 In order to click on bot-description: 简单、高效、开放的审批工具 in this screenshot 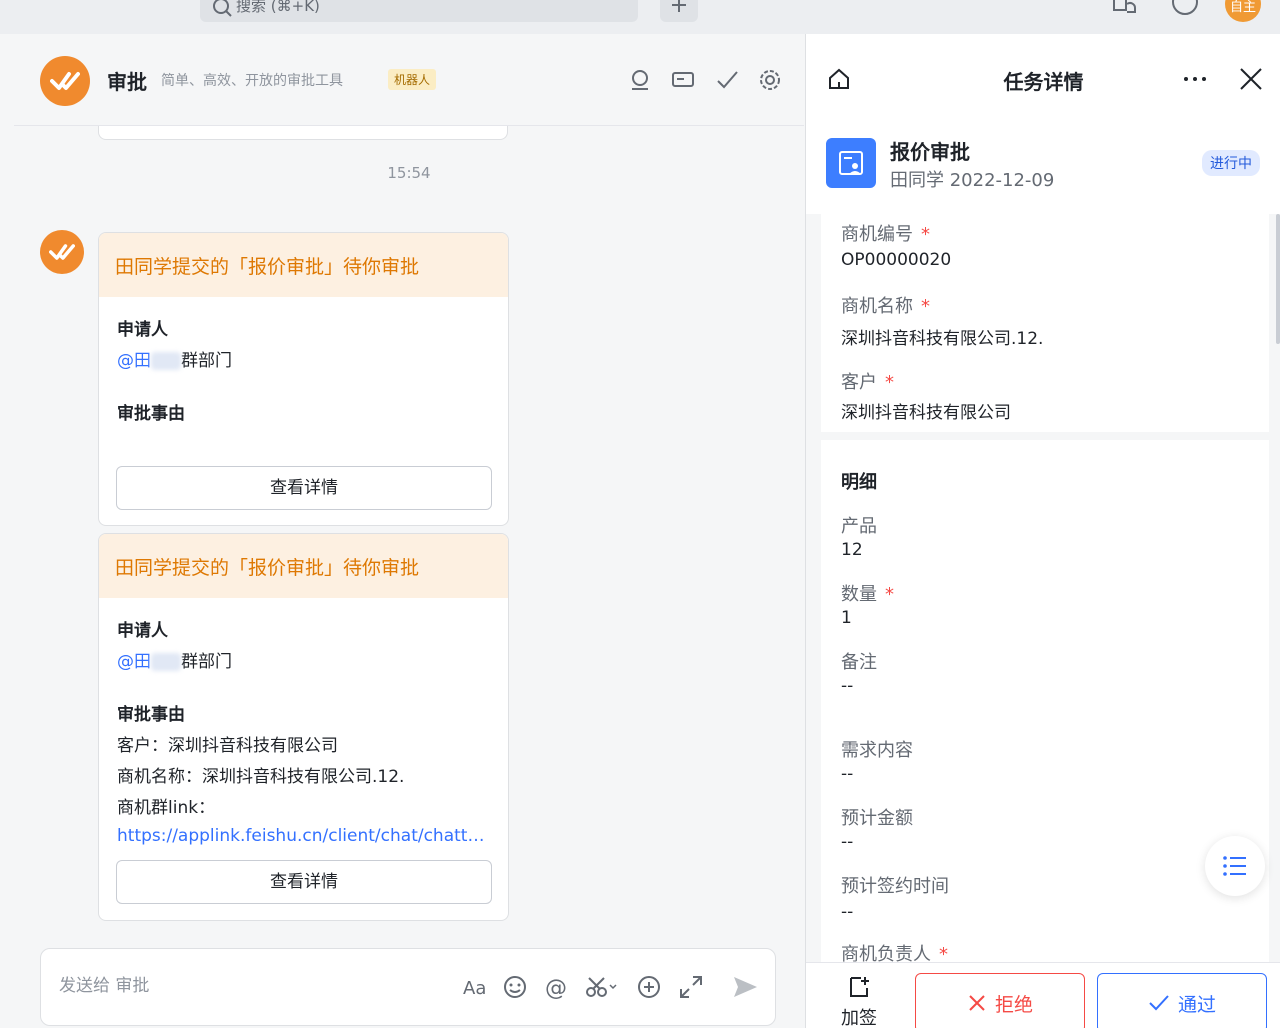, I will do `click(252, 81)`.